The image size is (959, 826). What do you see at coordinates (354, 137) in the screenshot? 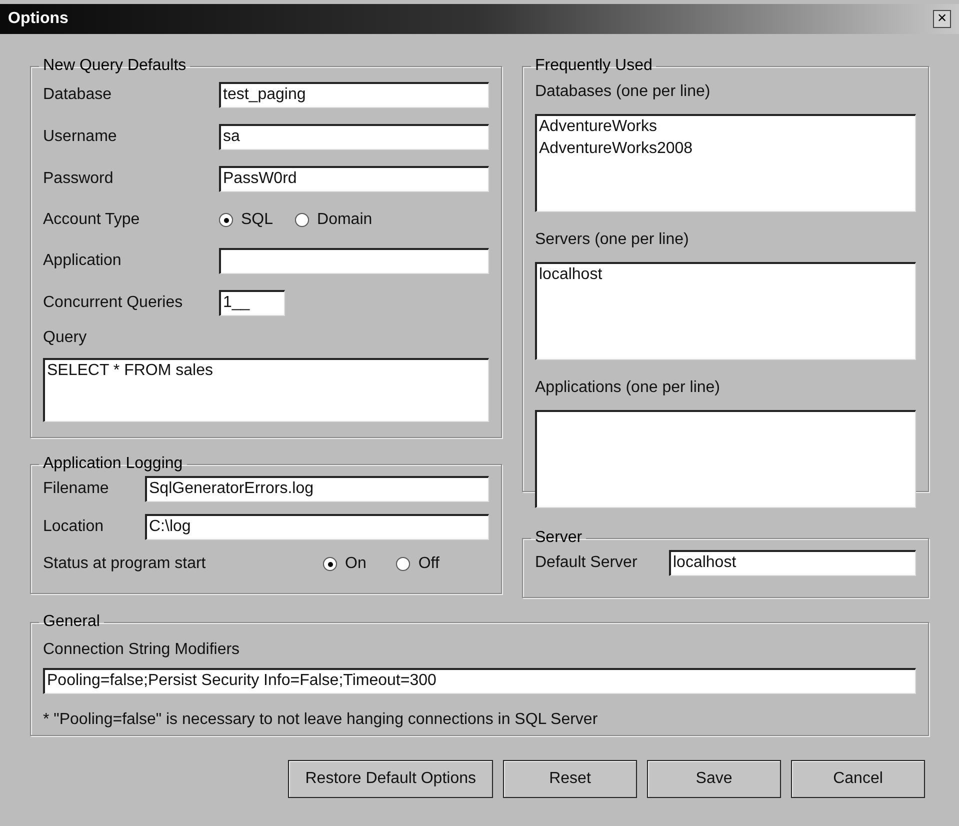
I see `text-field: sa` at bounding box center [354, 137].